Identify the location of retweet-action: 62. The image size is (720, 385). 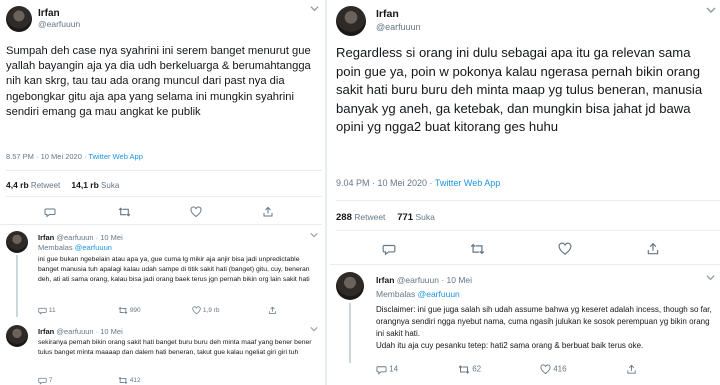
(469, 369).